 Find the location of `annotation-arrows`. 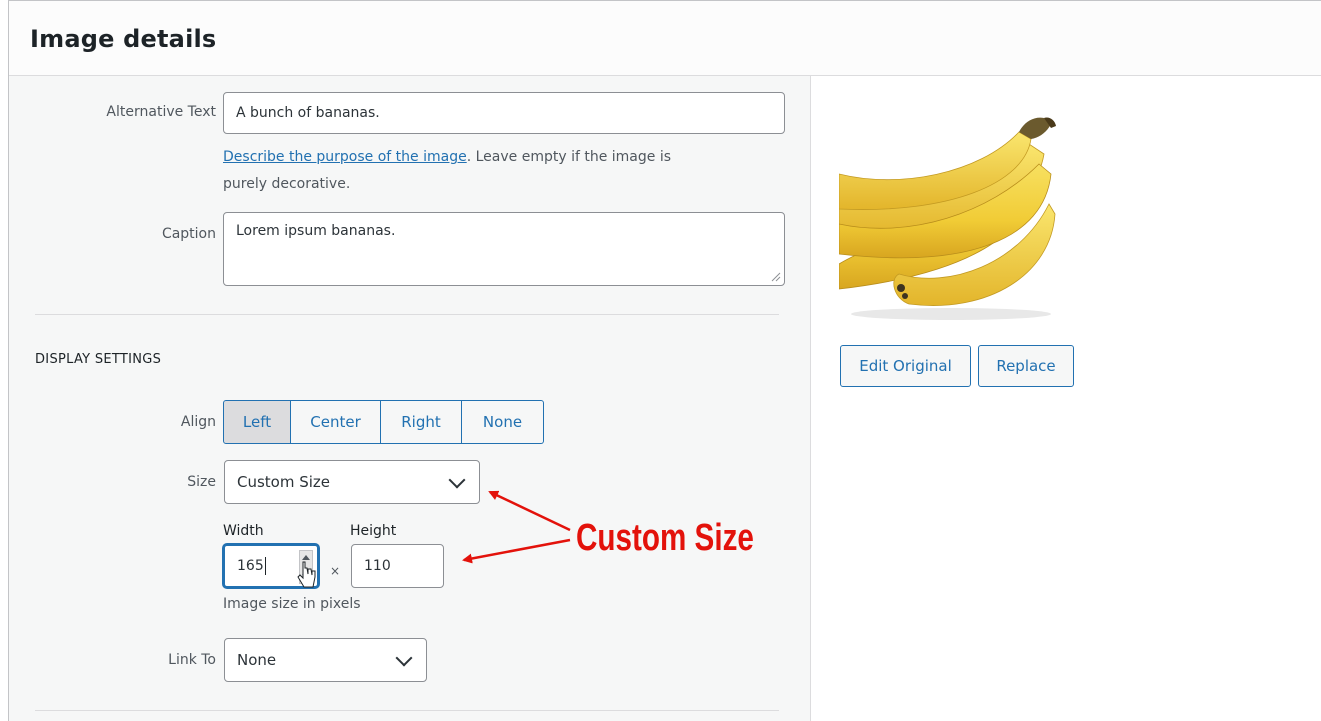

annotation-arrows is located at coordinates (516, 527).